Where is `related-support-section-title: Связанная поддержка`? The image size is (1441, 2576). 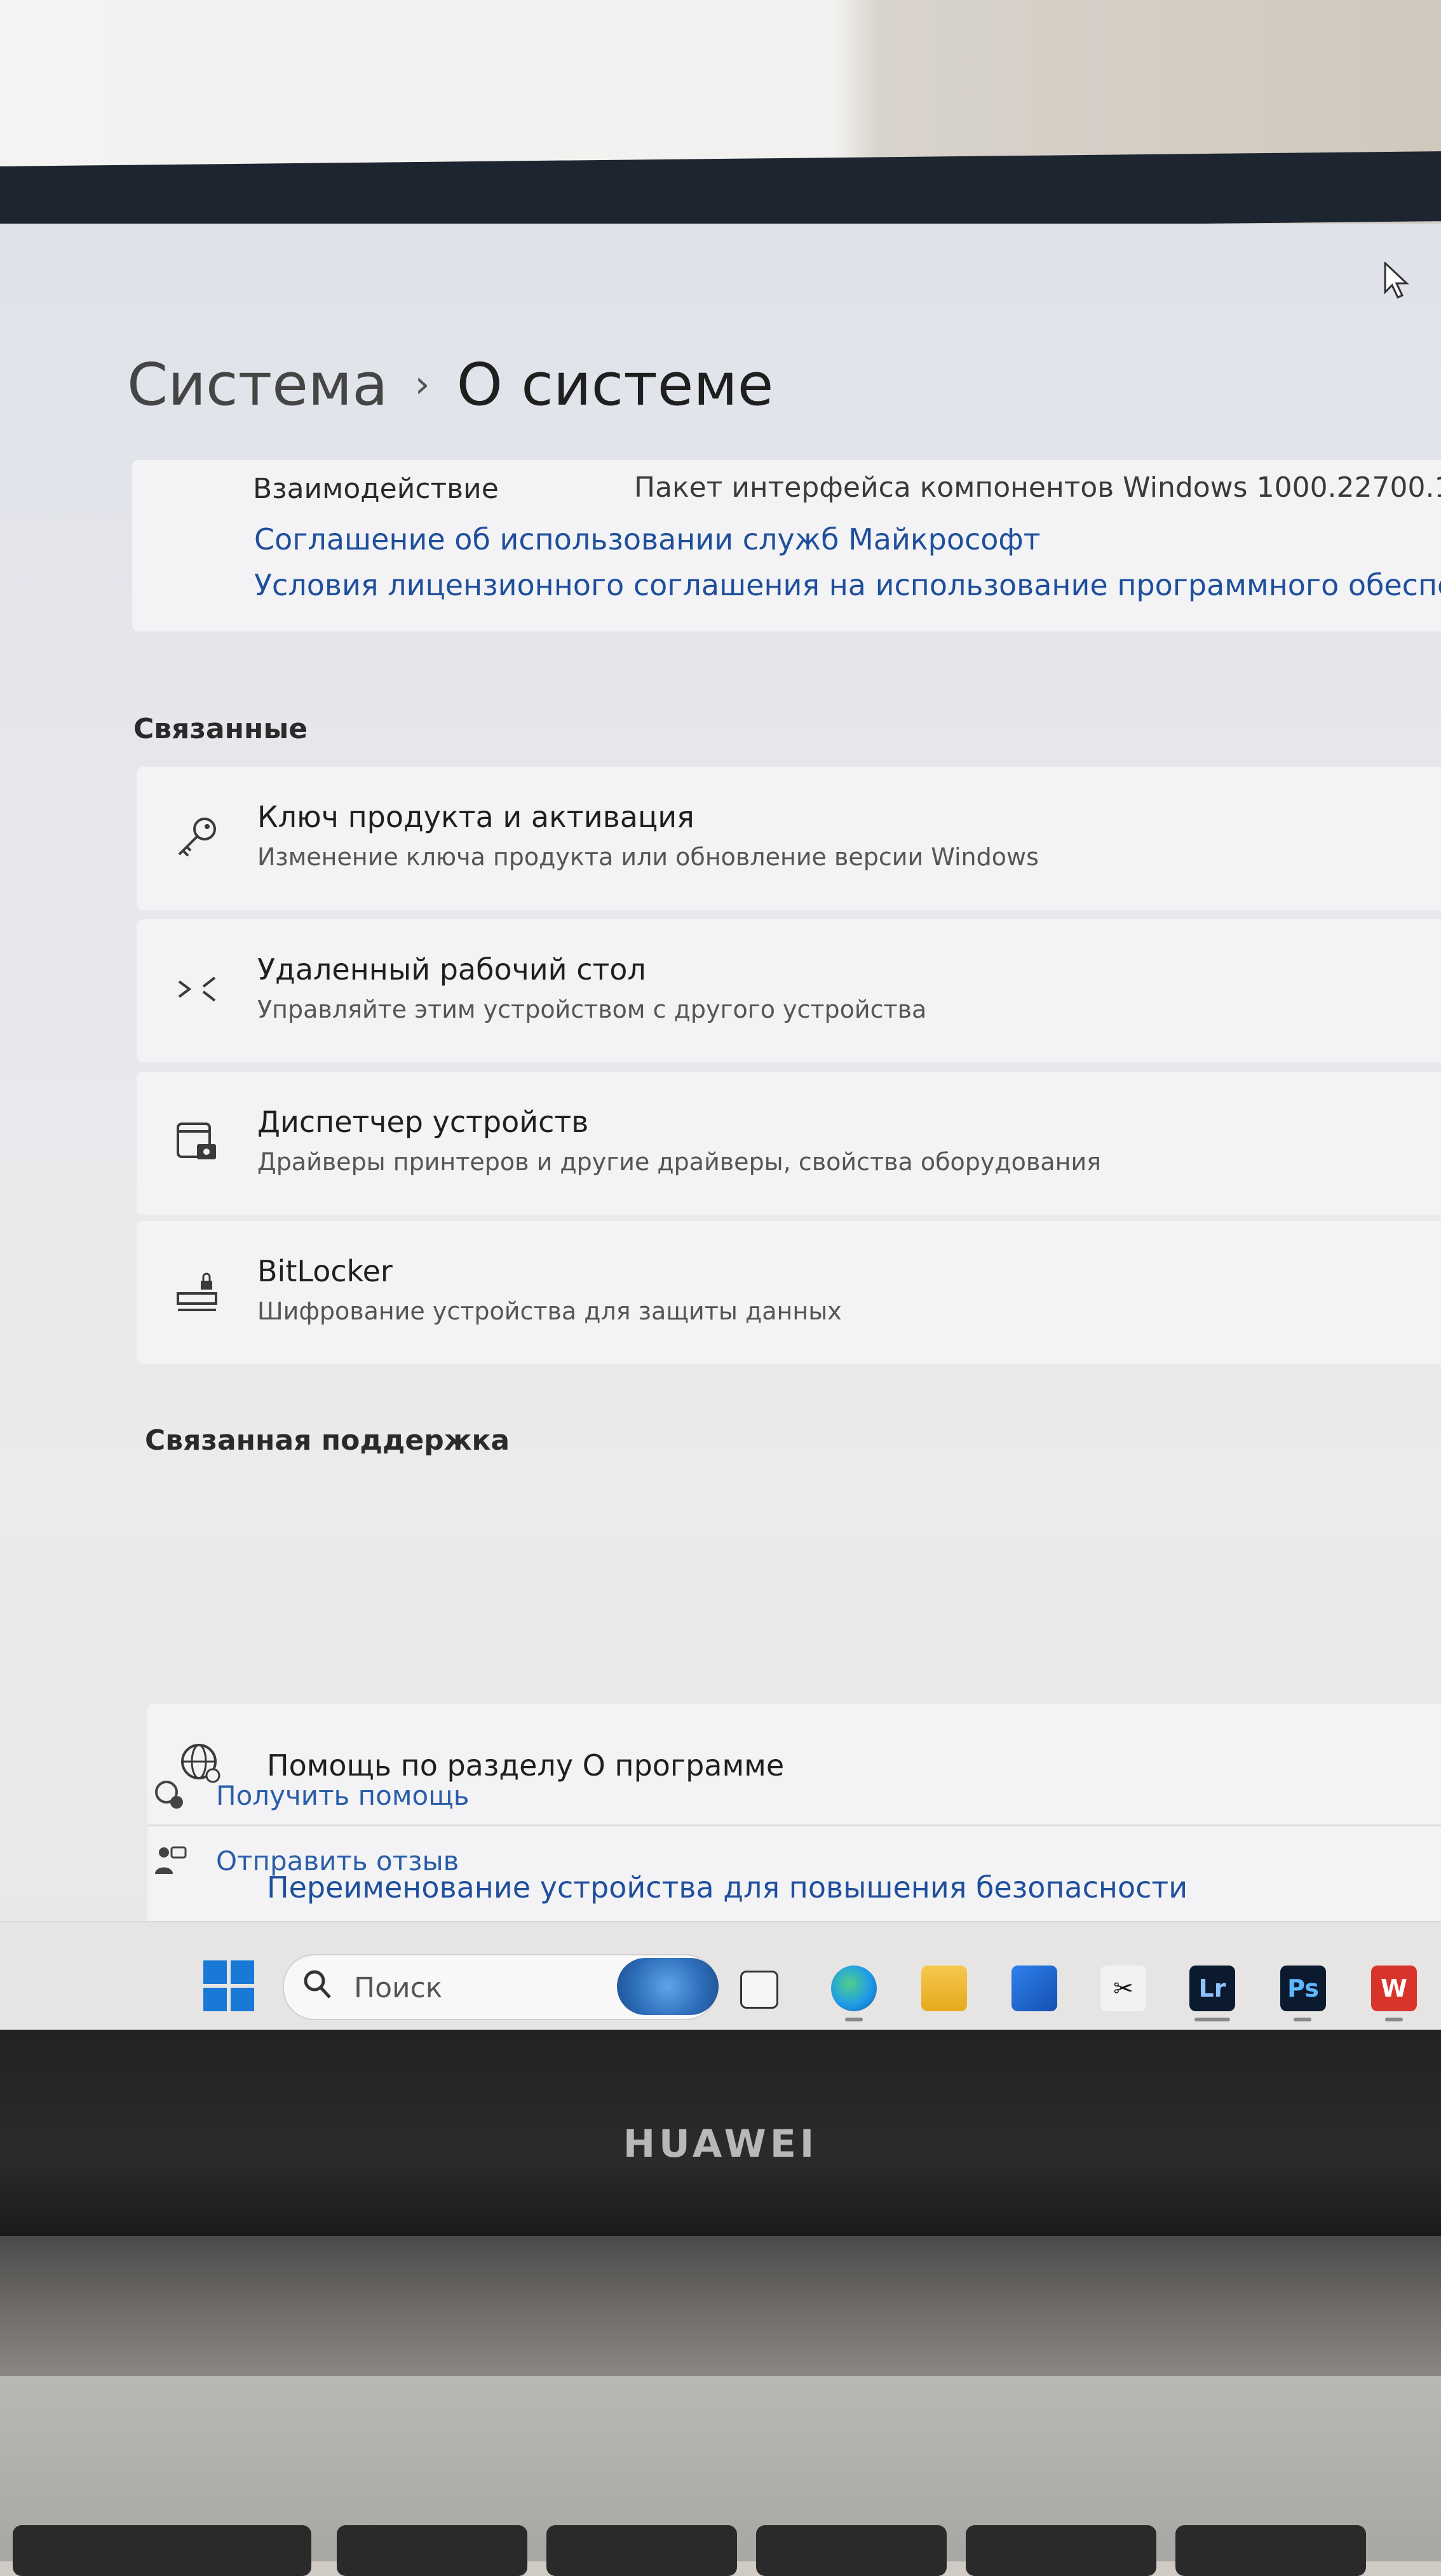
related-support-section-title: Связанная поддержка is located at coordinates (327, 1440).